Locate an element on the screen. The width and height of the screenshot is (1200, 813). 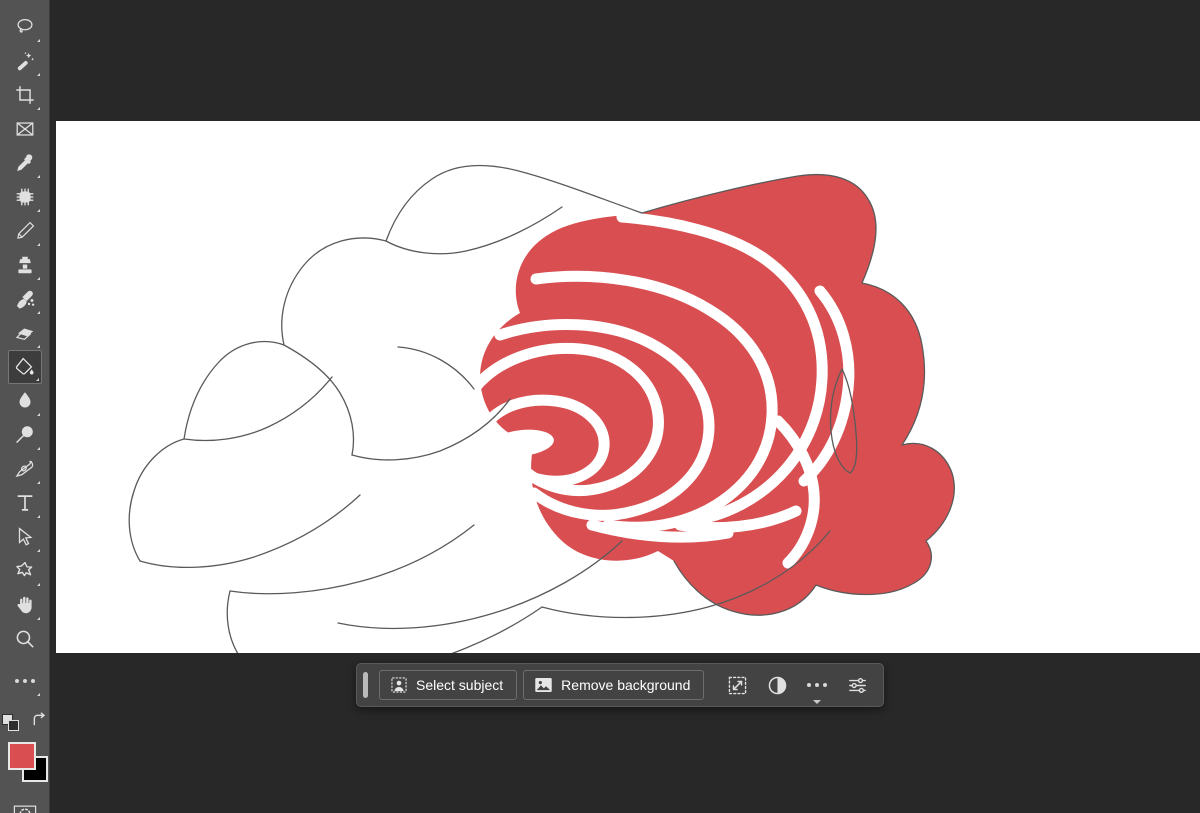
tool-custom-shape is located at coordinates (25, 571).